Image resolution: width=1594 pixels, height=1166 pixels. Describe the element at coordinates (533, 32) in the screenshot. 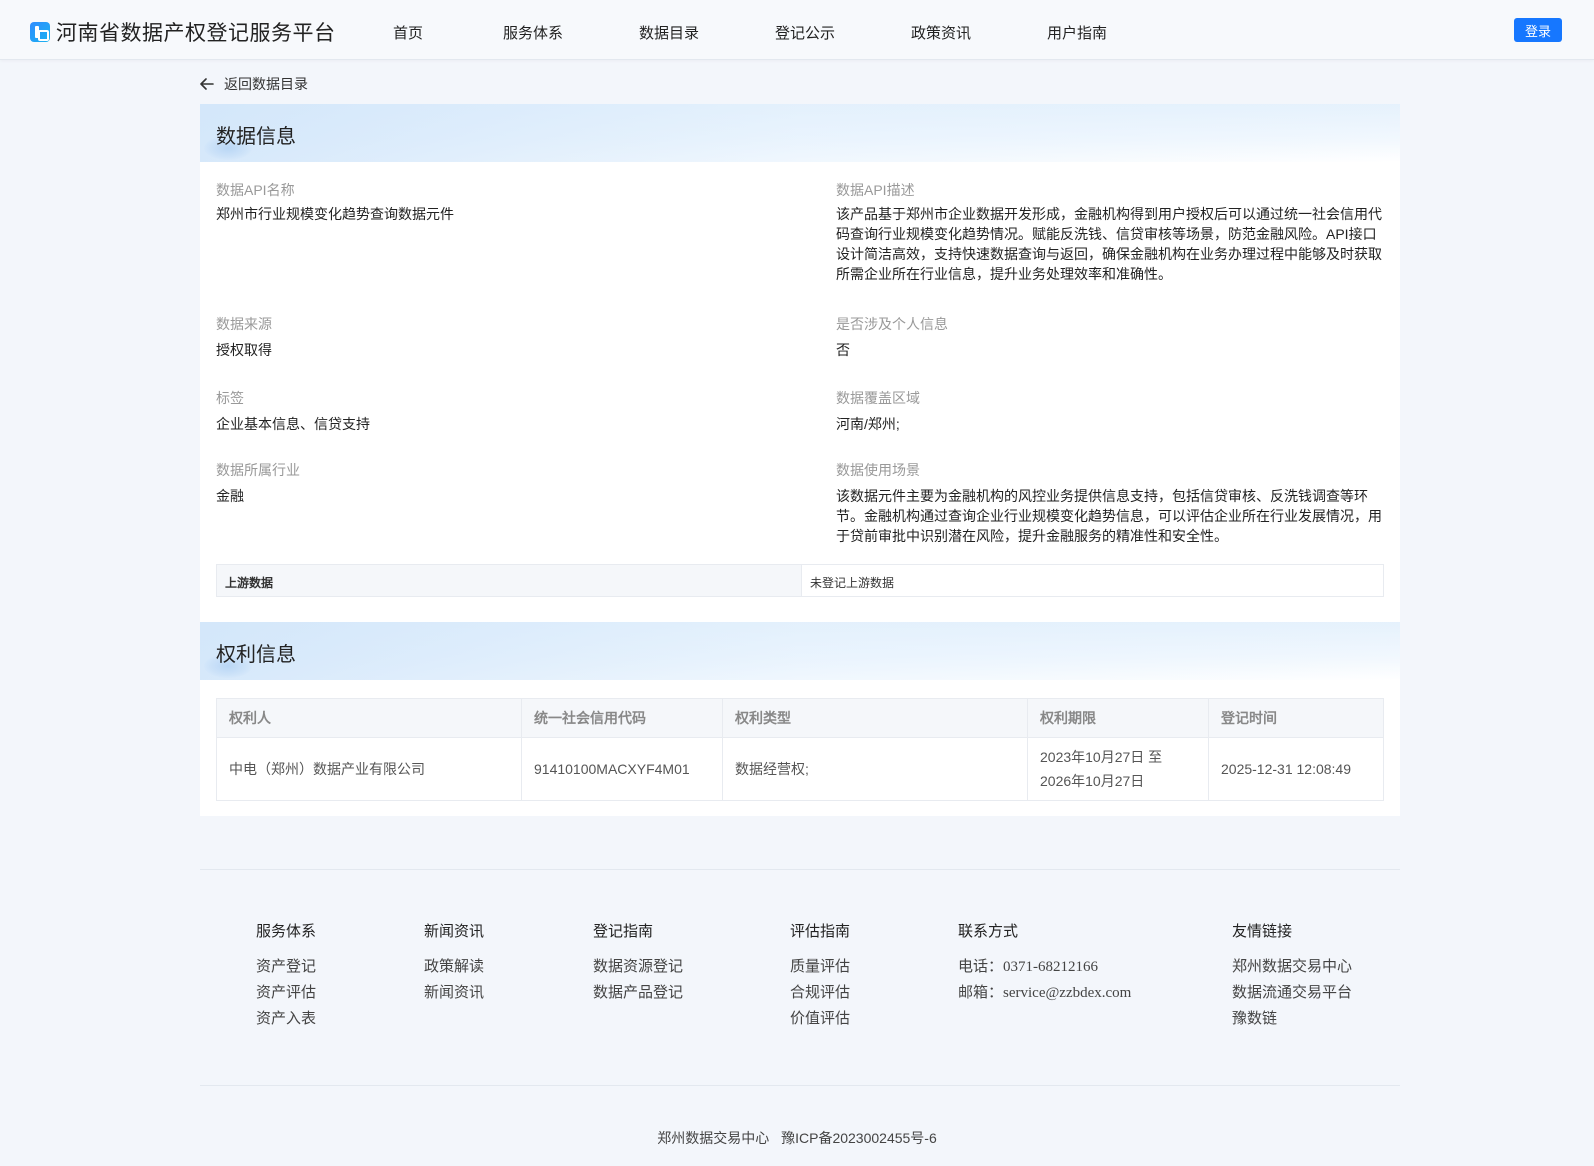

I see `nav-services: 服务体系` at that location.